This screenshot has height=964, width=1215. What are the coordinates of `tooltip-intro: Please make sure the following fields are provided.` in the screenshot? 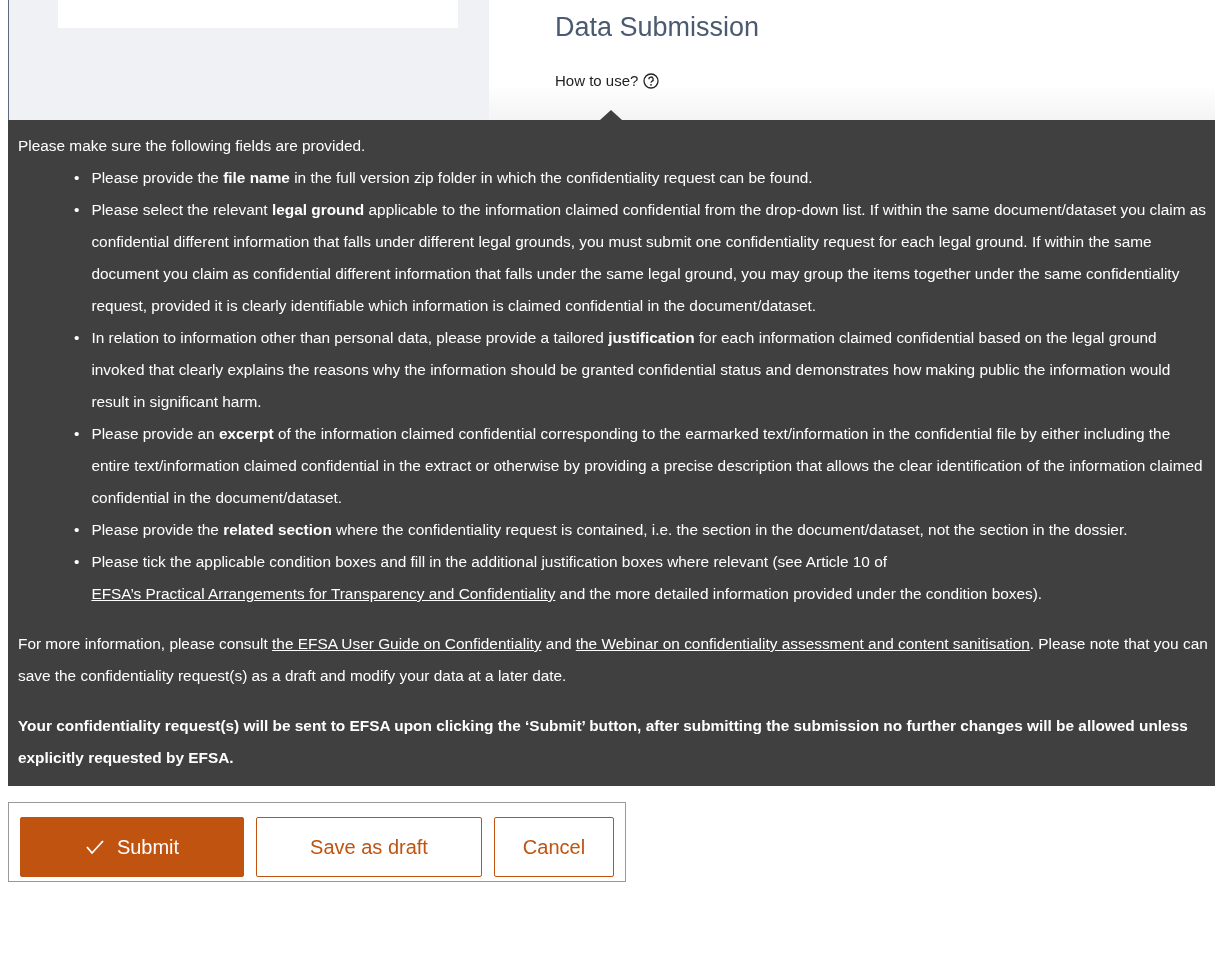 It's located at (192, 146).